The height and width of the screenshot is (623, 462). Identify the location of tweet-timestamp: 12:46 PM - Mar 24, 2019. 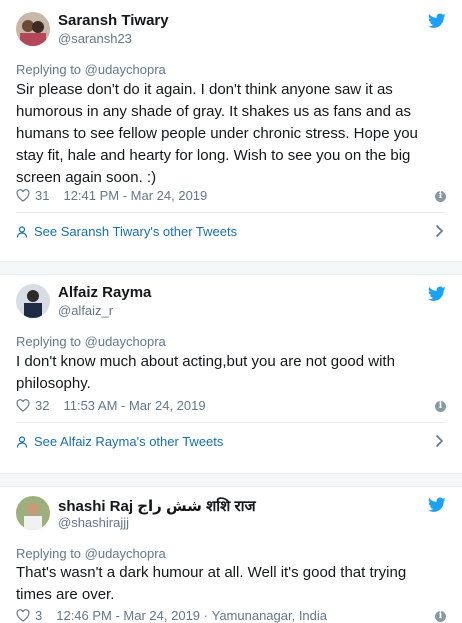
(128, 615).